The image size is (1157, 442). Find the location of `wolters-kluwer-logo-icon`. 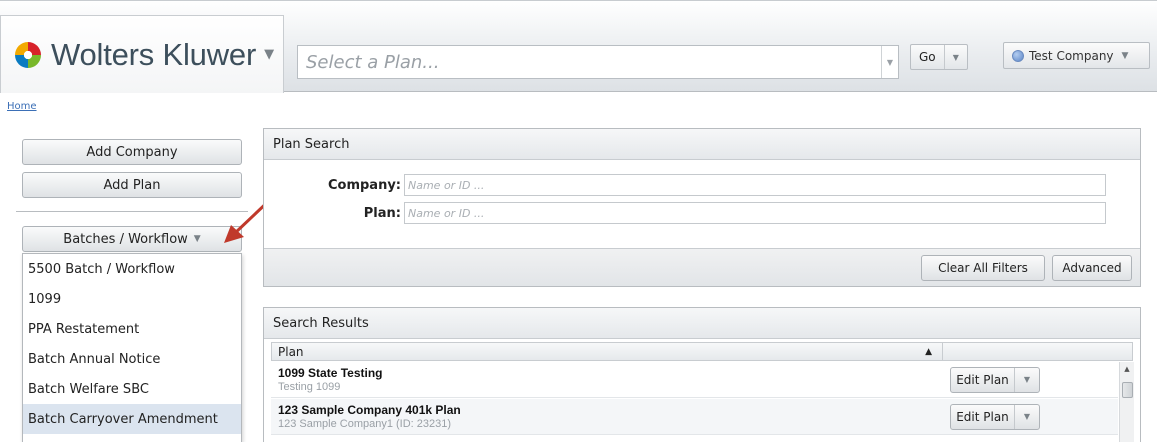

wolters-kluwer-logo-icon is located at coordinates (28, 54).